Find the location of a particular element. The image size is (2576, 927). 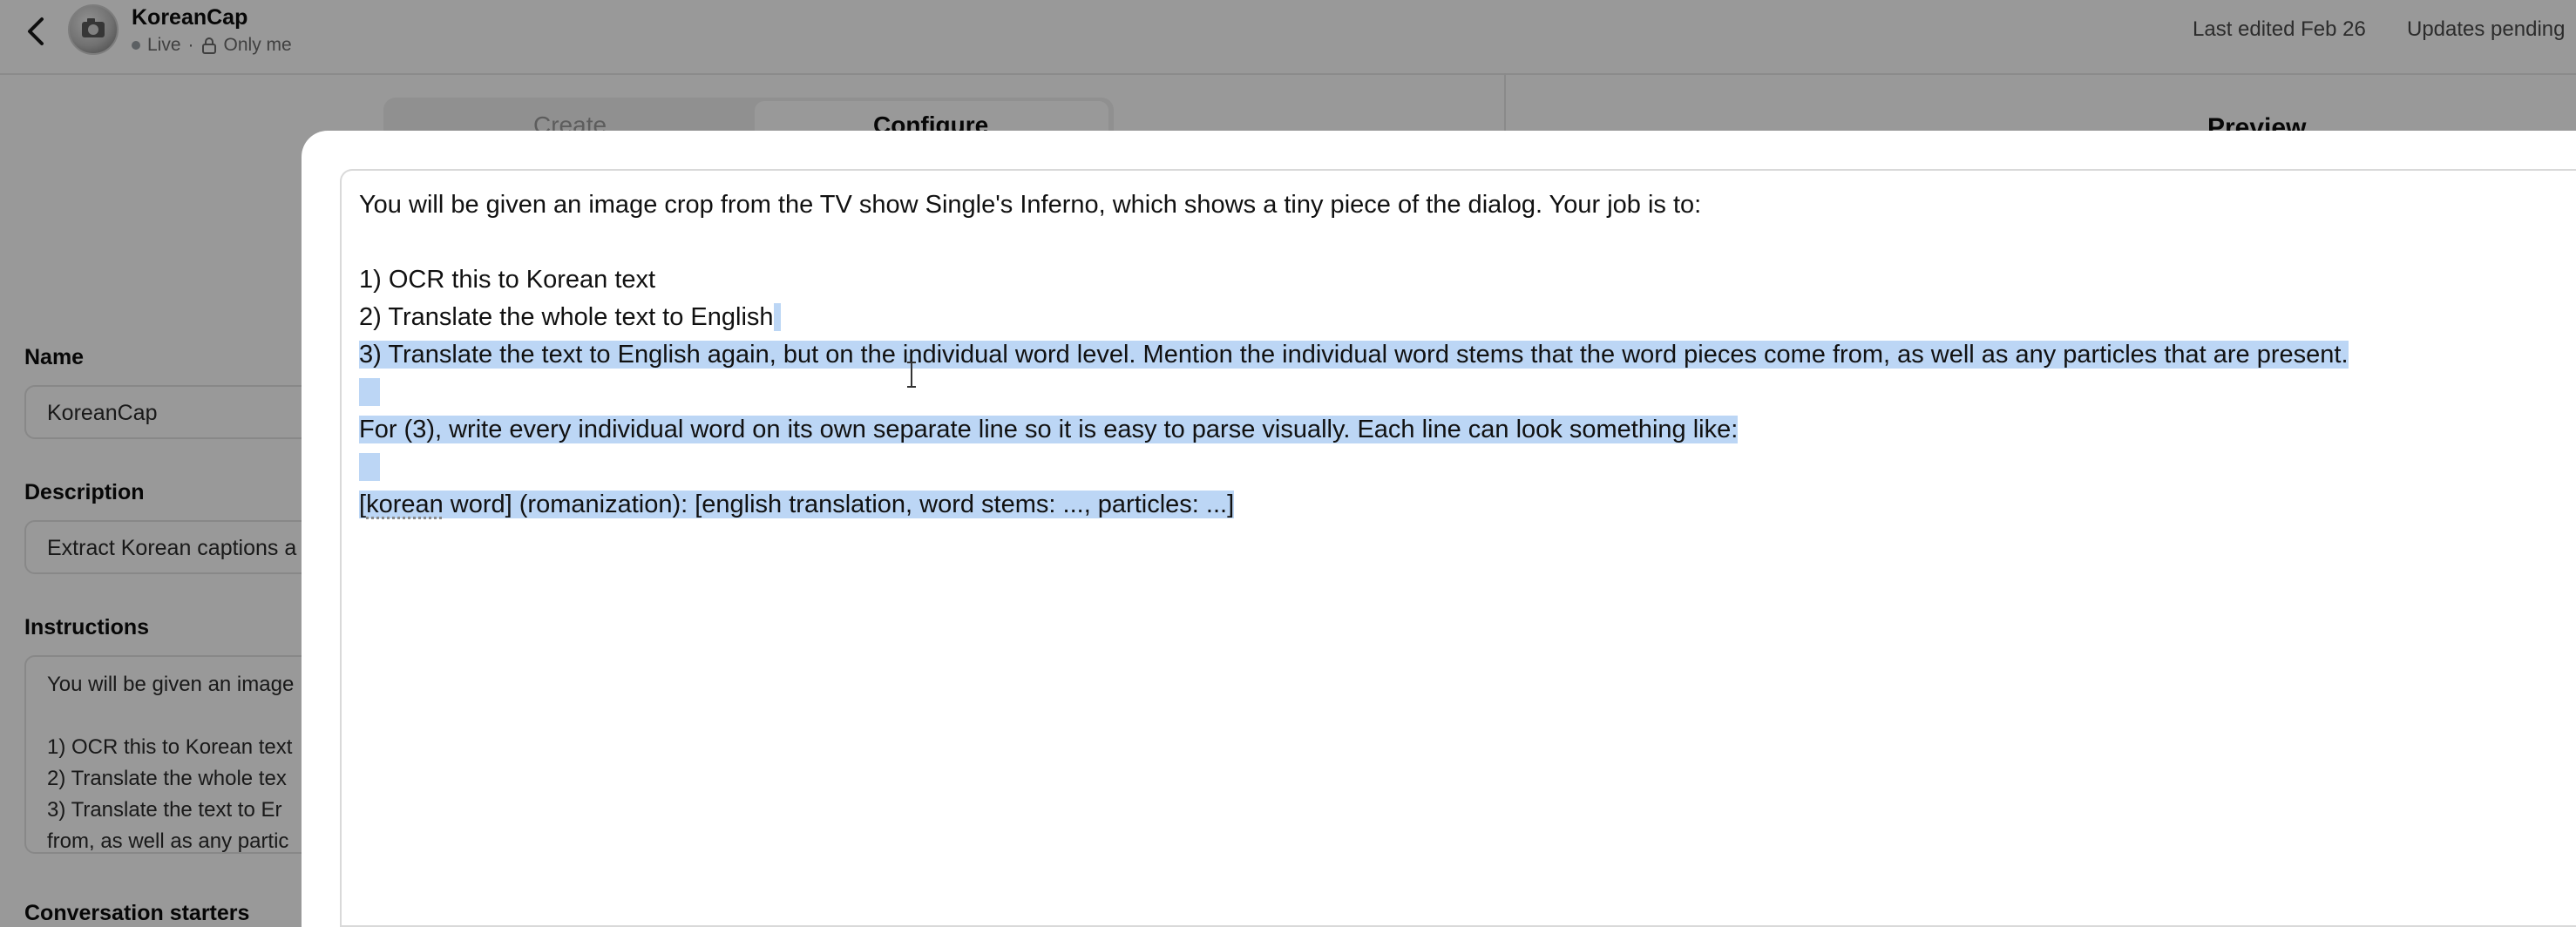

spellcheck-word: korean is located at coordinates (405, 504).